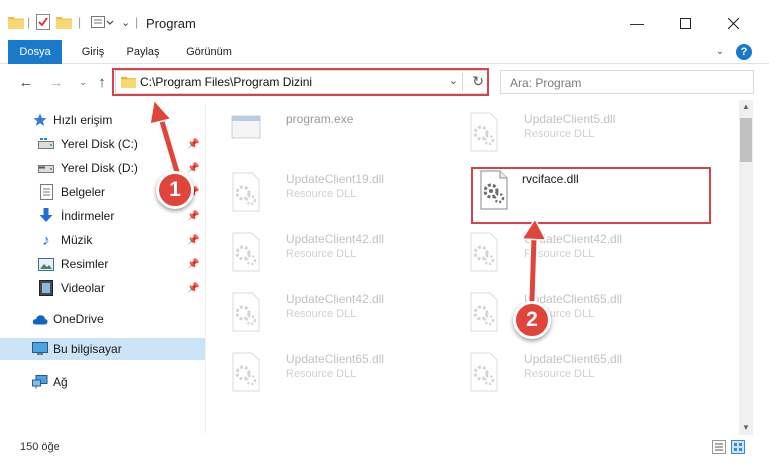 The height and width of the screenshot is (472, 769). What do you see at coordinates (532, 320) in the screenshot?
I see `step-2-badge: 2` at bounding box center [532, 320].